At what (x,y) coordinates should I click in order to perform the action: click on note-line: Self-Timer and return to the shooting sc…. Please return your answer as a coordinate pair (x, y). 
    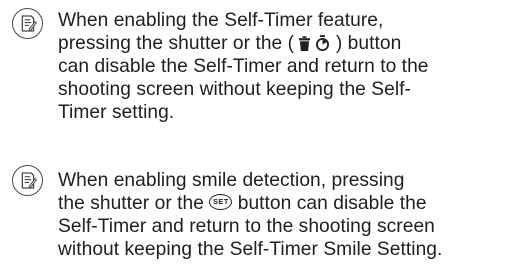
    Looking at the image, I should click on (246, 226).